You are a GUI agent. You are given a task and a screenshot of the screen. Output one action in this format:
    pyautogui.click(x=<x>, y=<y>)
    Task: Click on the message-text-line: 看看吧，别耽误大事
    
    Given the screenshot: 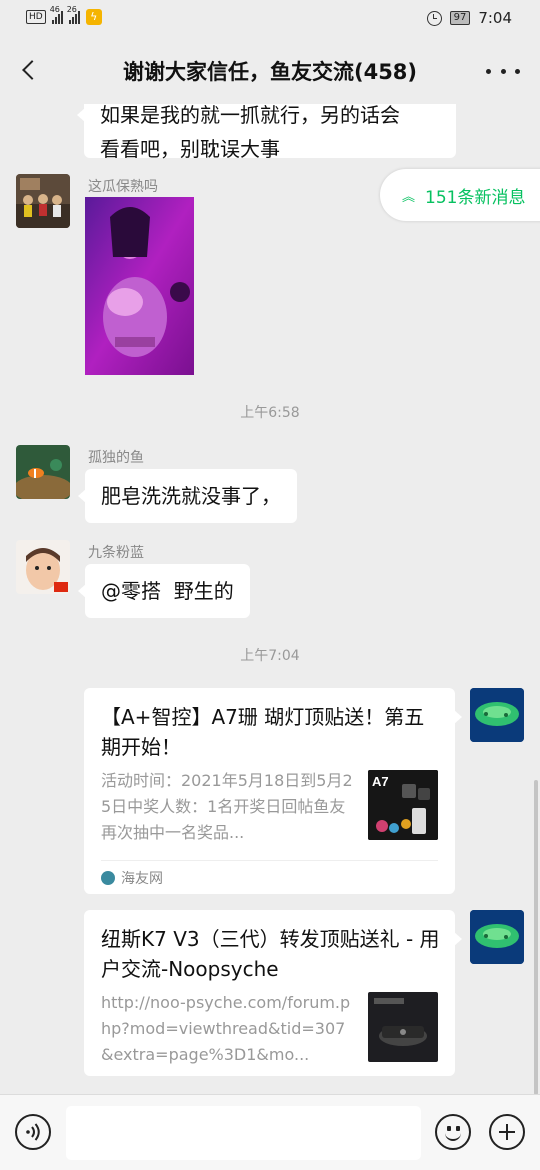 What is the action you would take?
    pyautogui.click(x=190, y=149)
    